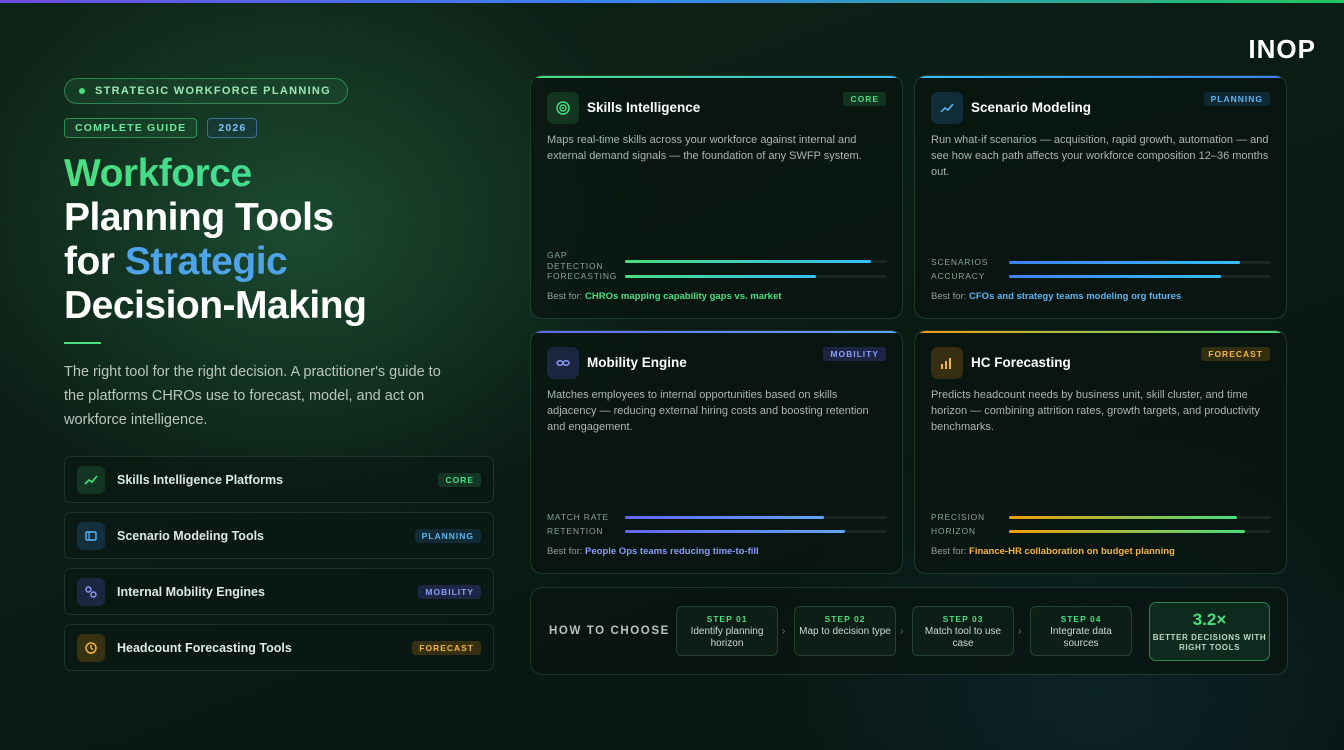 The width and height of the screenshot is (1344, 750). I want to click on step-text: Match tool to use case, so click(963, 637).